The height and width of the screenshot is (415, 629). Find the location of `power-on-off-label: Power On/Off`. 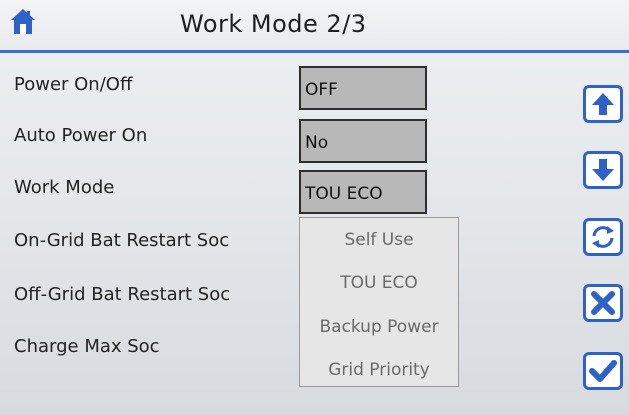

power-on-off-label: Power On/Off is located at coordinates (73, 84).